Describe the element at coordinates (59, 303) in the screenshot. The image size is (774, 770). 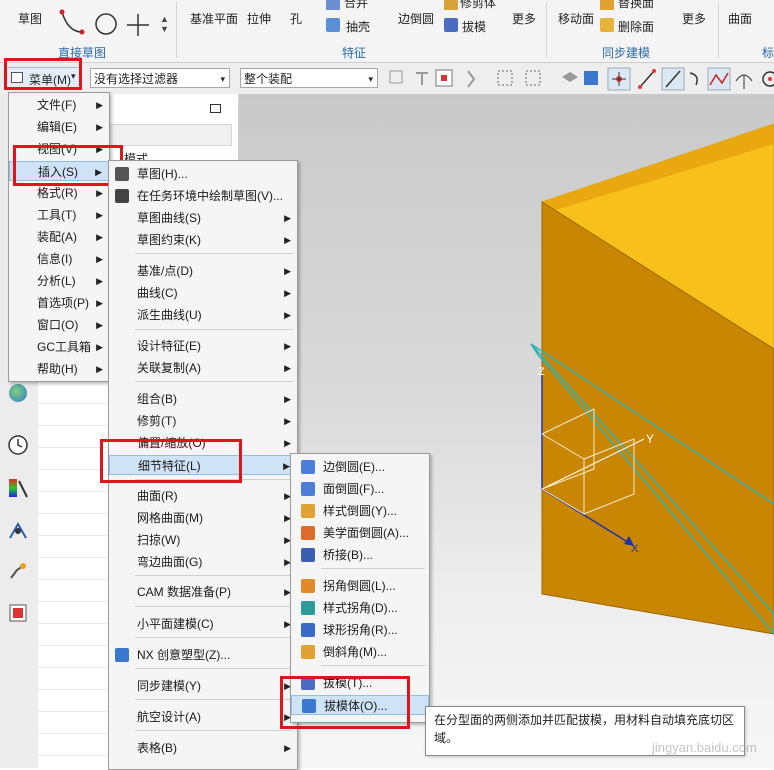
I see `menu-item-首选项: 首选项(P) ▶` at that location.